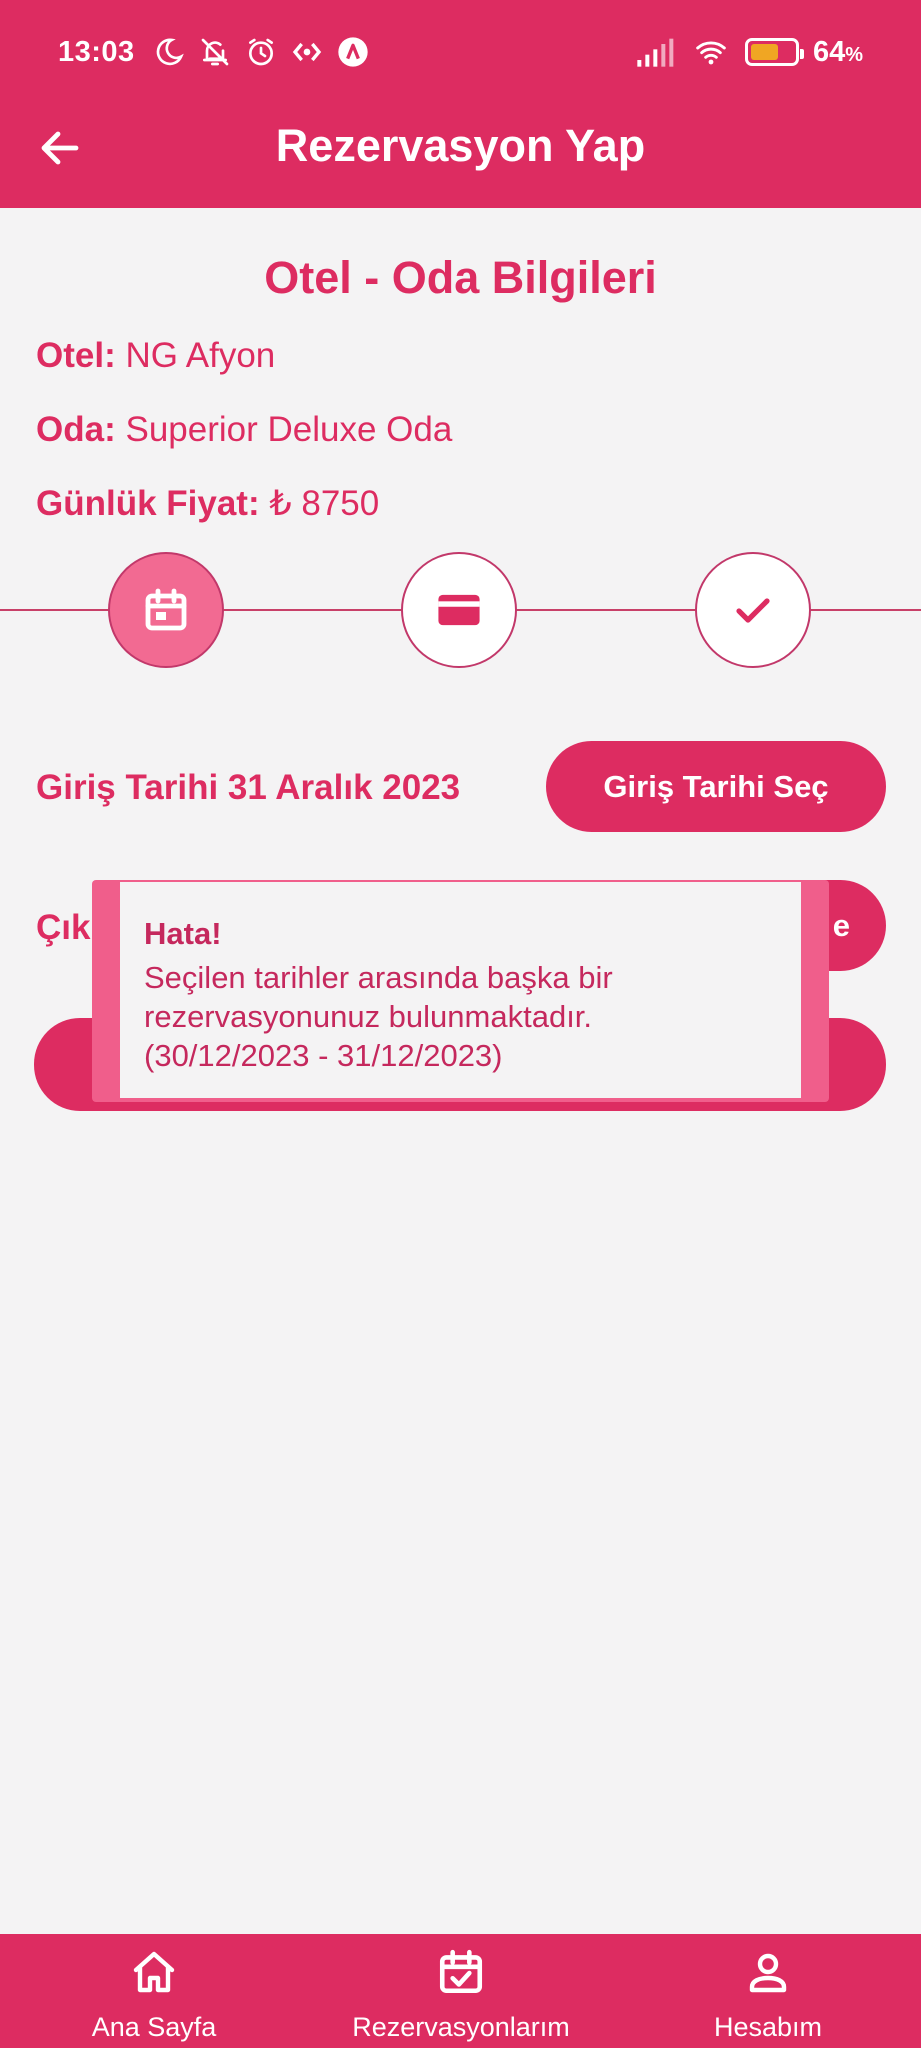 The image size is (921, 2048). I want to click on moon-icon, so click(169, 52).